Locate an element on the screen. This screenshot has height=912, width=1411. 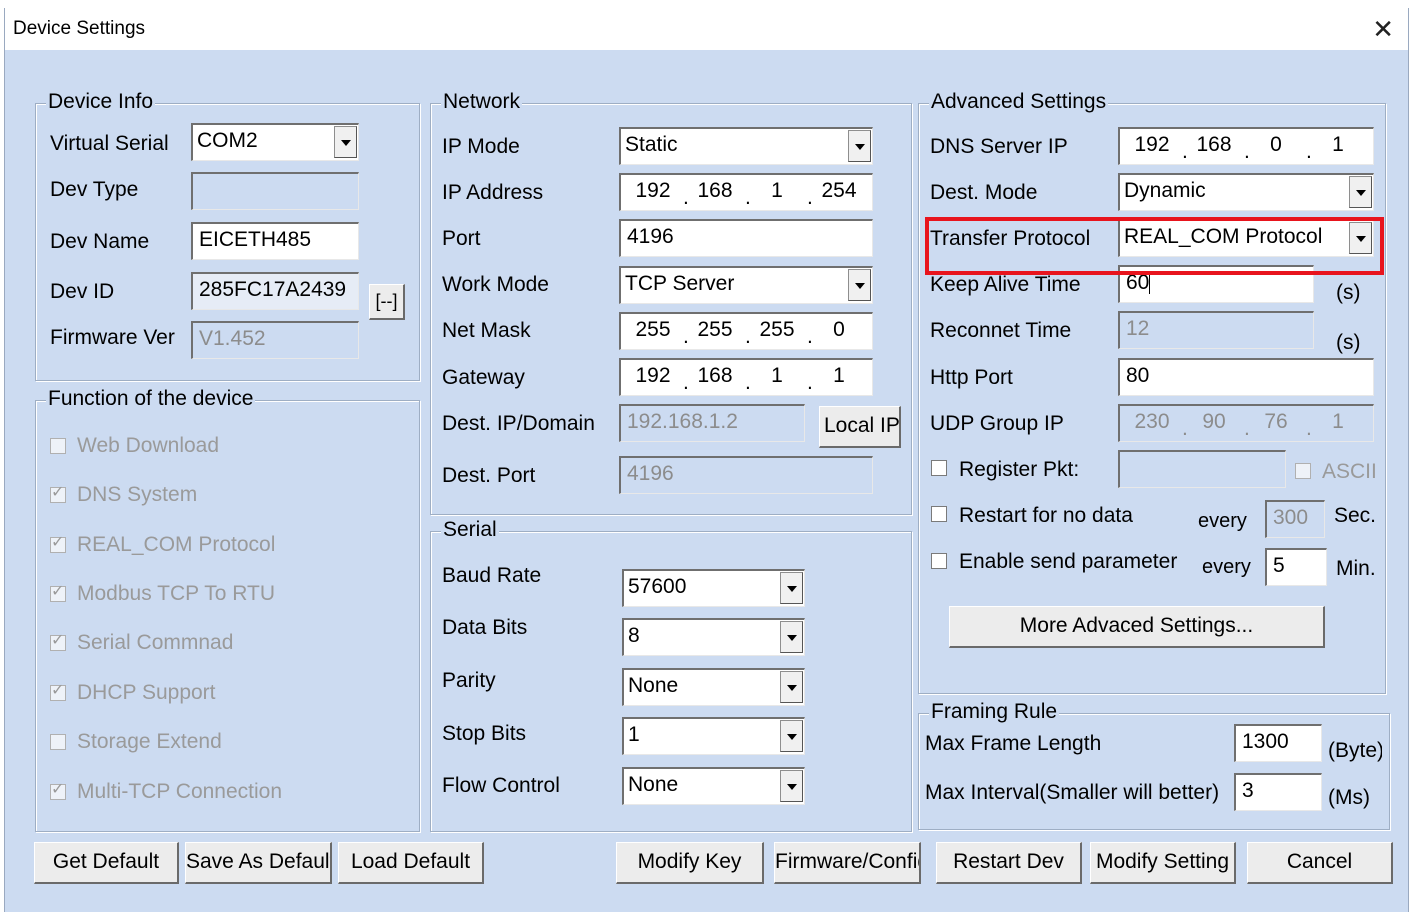
port-field: 4196 is located at coordinates (746, 238).